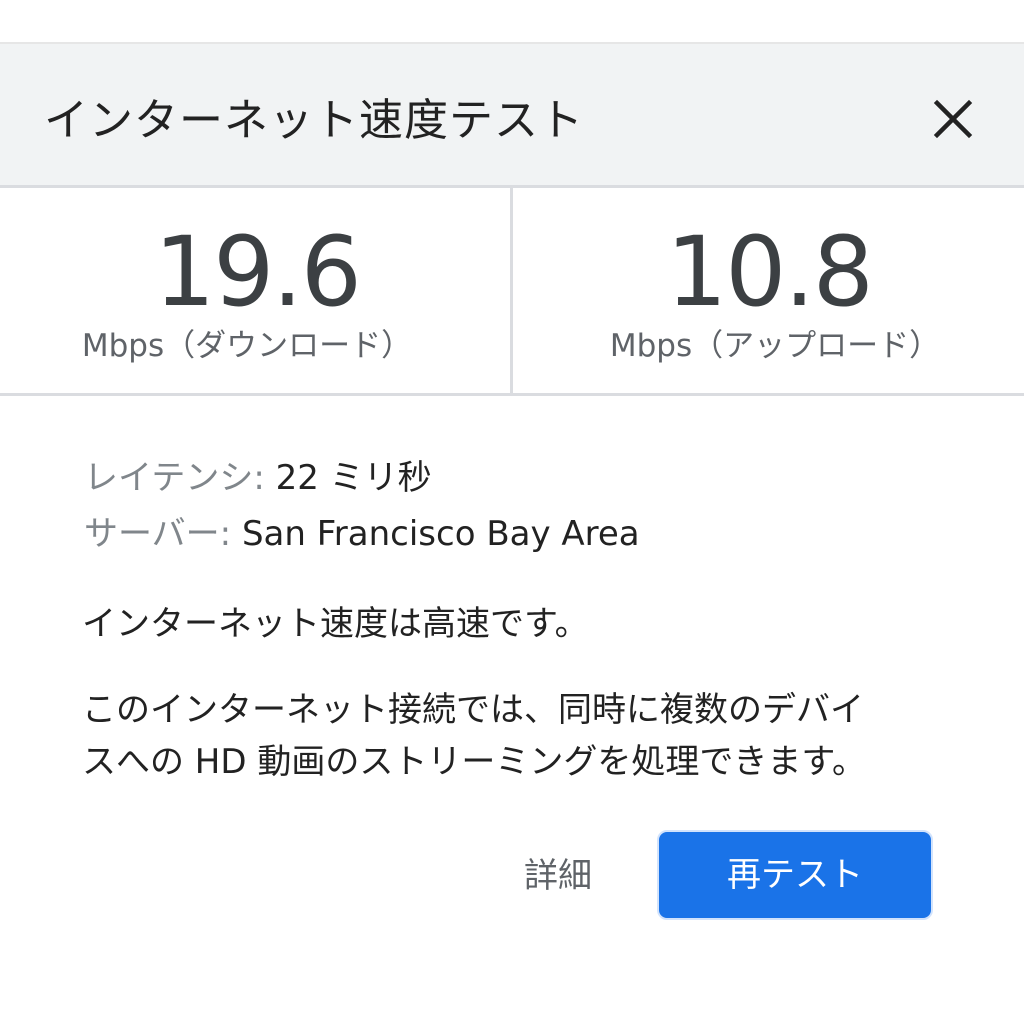  I want to click on dialog-title: インターネット速度テスト, so click(314, 120).